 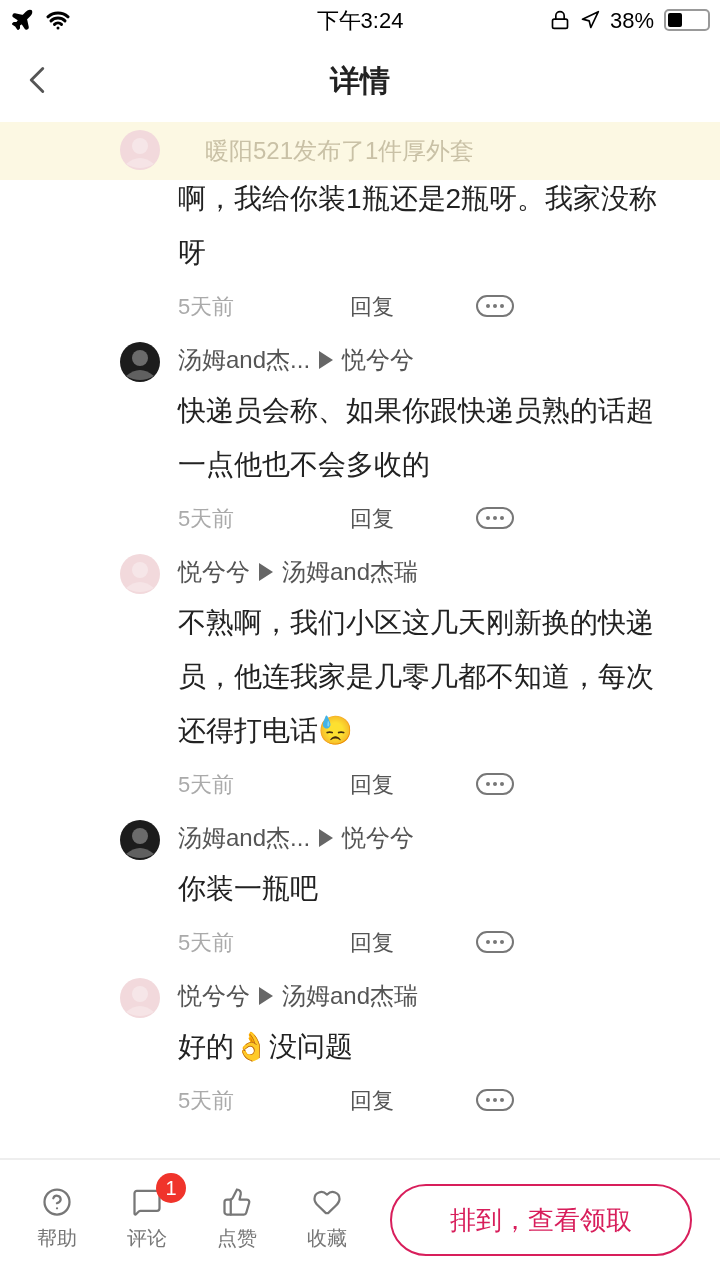 I want to click on comment-text: 你装一瓶吧, so click(x=248, y=889).